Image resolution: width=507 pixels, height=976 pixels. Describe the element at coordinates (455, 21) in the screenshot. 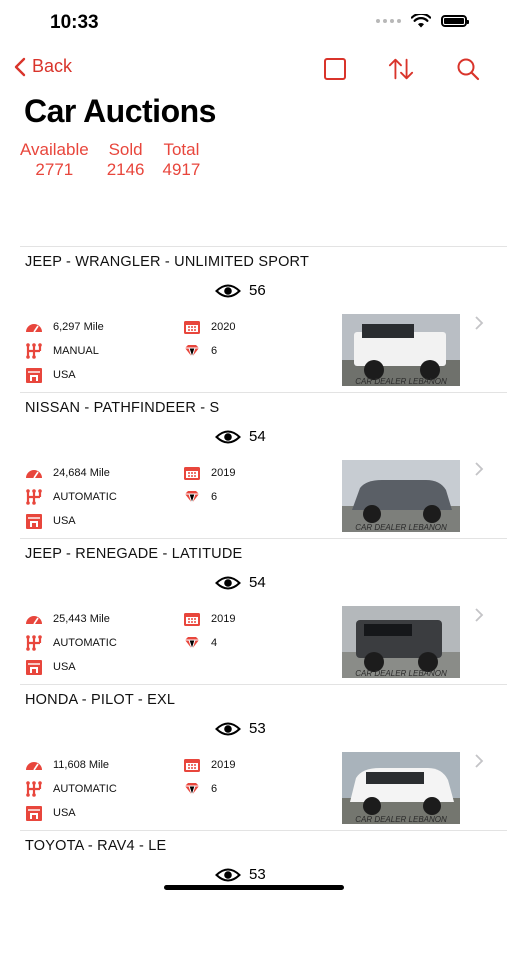

I see `battery-icon` at that location.